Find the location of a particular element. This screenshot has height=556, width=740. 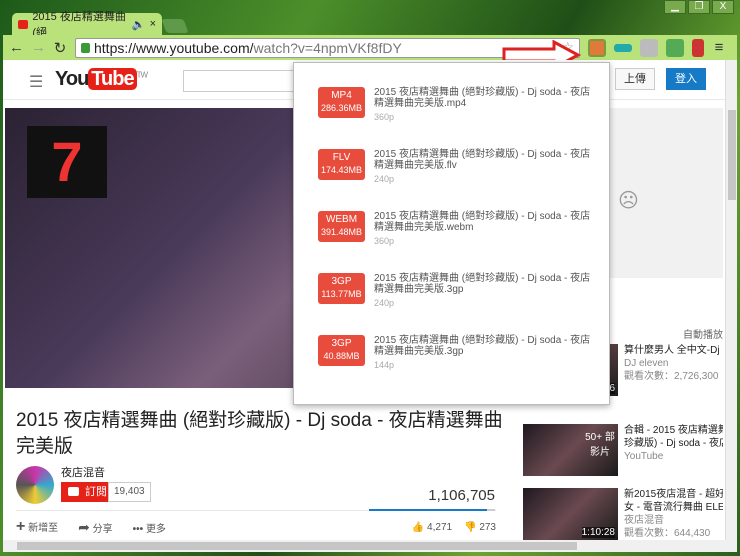

format-badge: FLV 174.43MB is located at coordinates (341, 164).